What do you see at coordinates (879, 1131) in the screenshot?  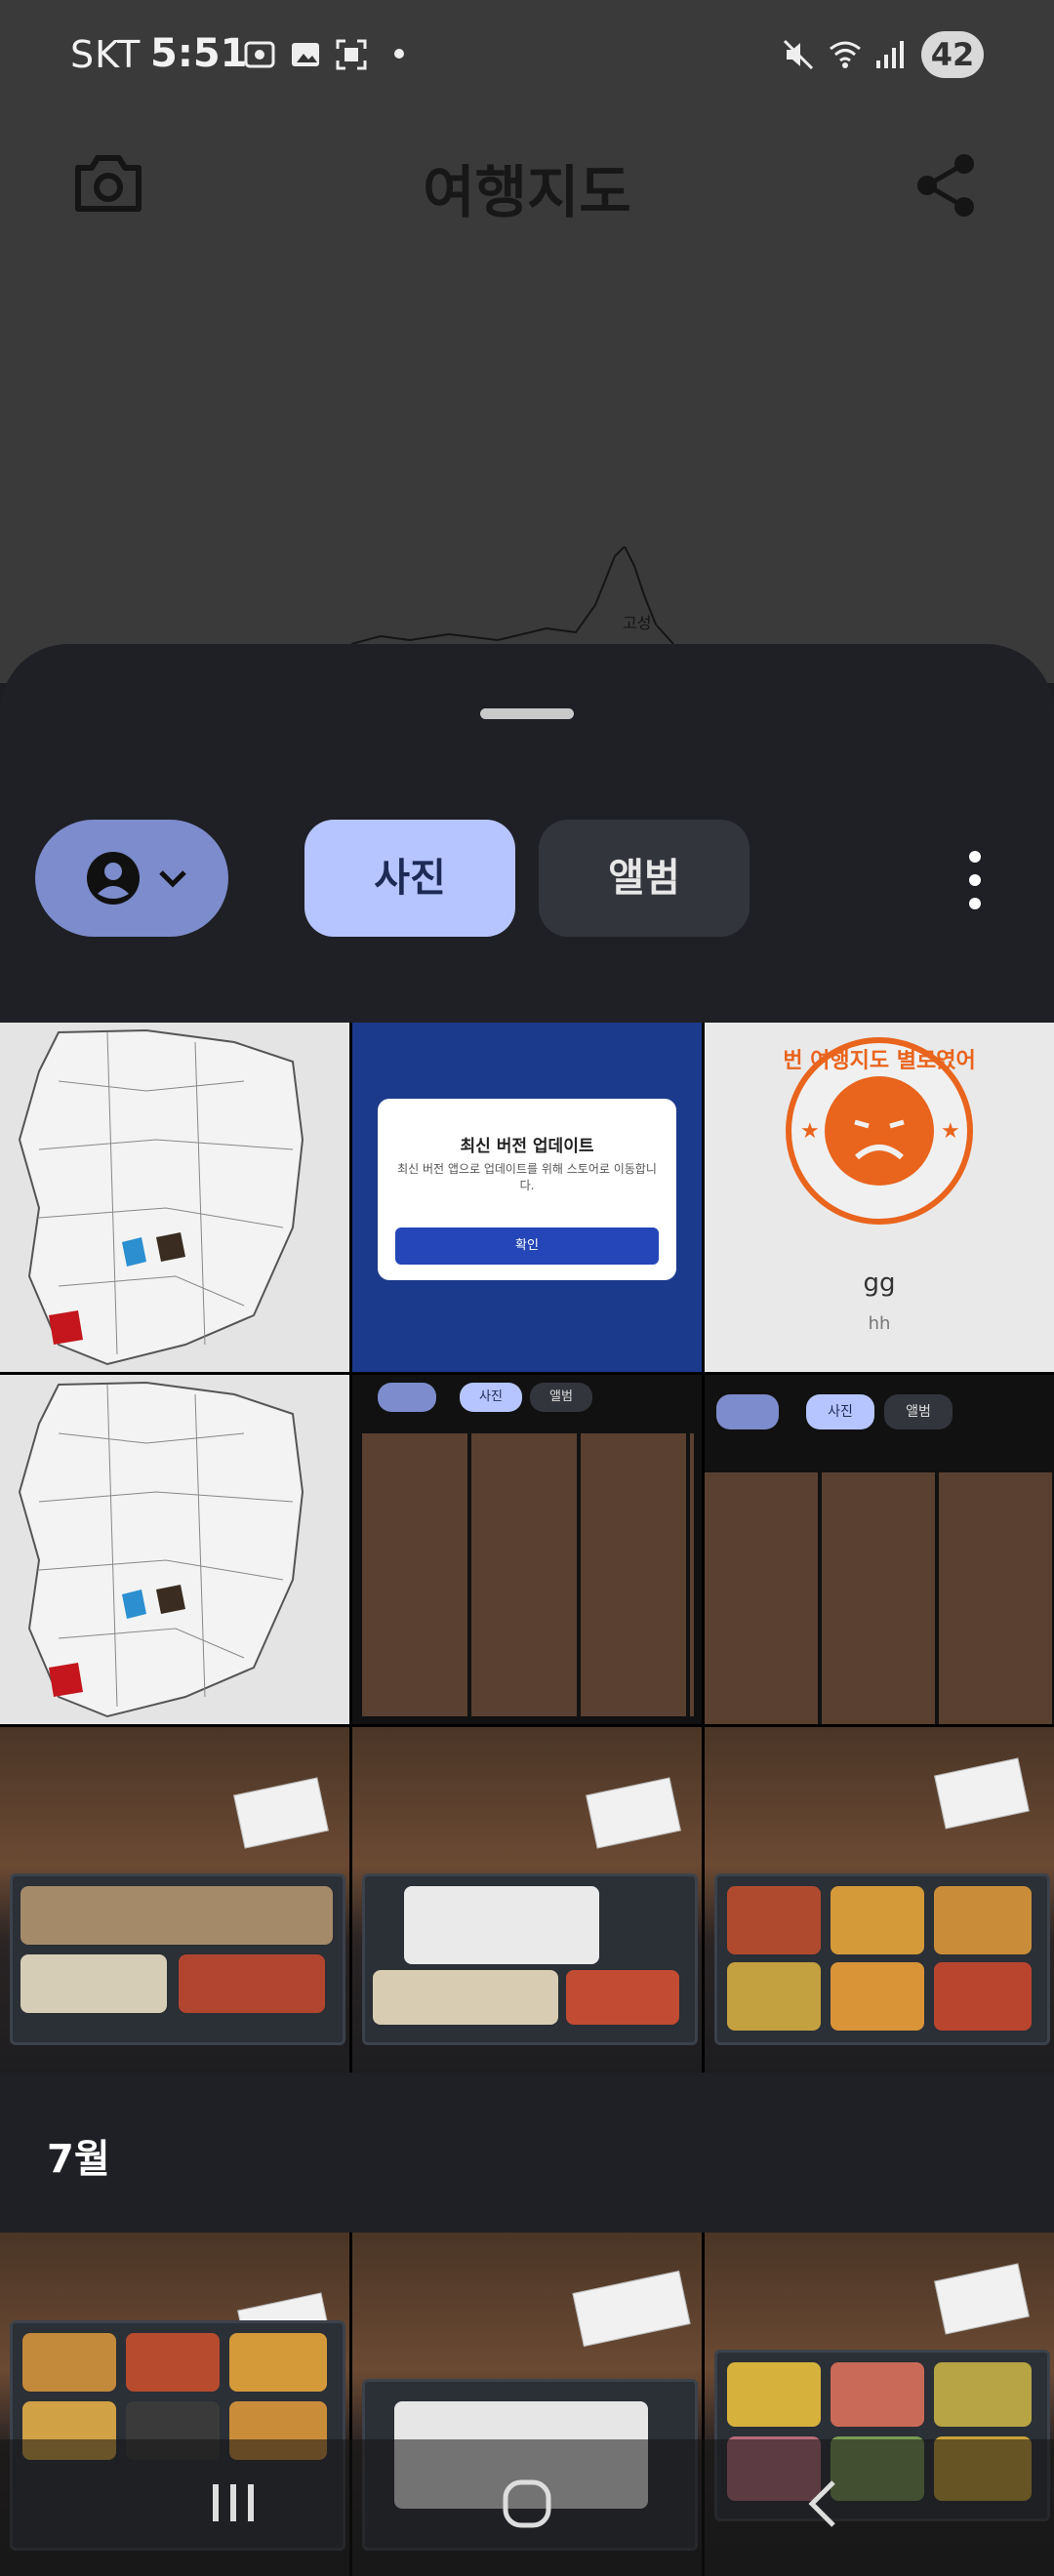 I see `sad-face-stamp-icon: ★ ★ 이번 여행지도 별로였어요` at bounding box center [879, 1131].